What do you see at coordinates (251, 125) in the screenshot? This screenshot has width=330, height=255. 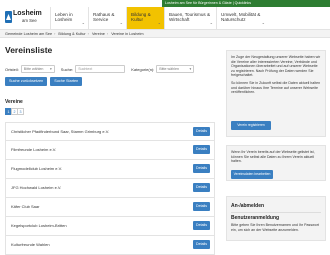 I see `register-club-button: Verein registrieren` at bounding box center [251, 125].